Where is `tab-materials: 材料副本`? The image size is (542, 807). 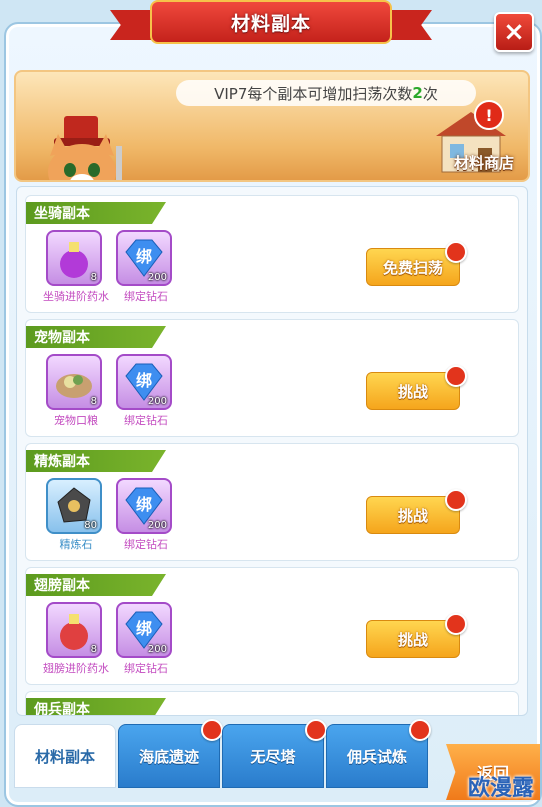 tab-materials: 材料副本 is located at coordinates (65, 756).